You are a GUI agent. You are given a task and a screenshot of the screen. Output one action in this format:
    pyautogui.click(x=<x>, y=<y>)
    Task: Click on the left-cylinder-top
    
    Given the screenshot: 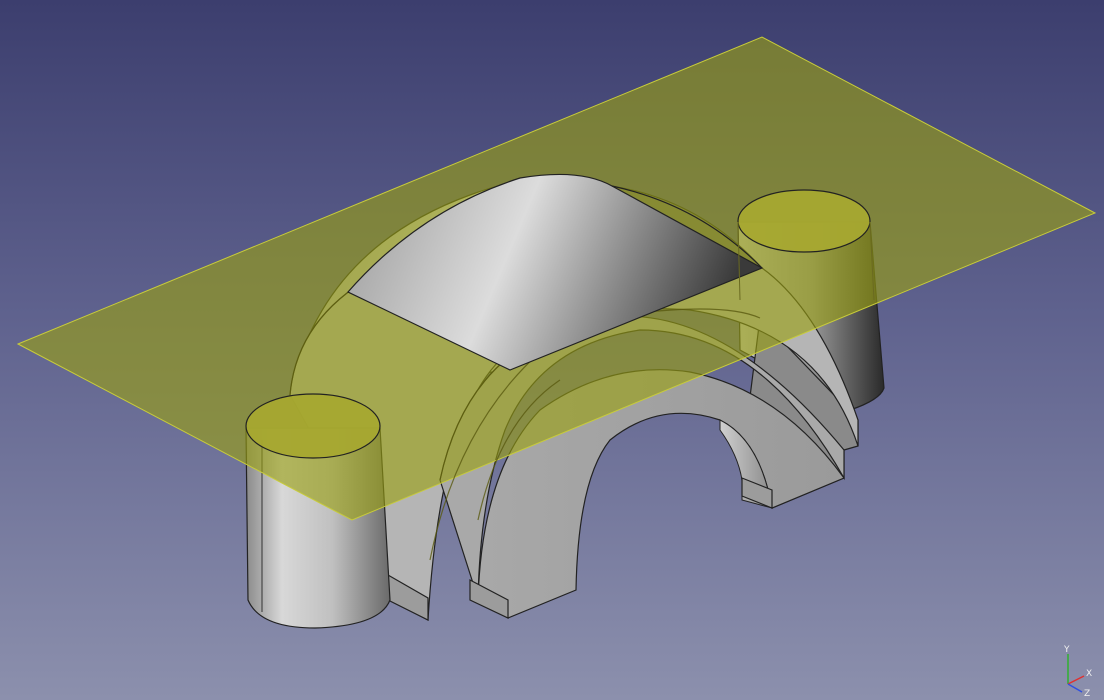 What is the action you would take?
    pyautogui.click(x=313, y=426)
    